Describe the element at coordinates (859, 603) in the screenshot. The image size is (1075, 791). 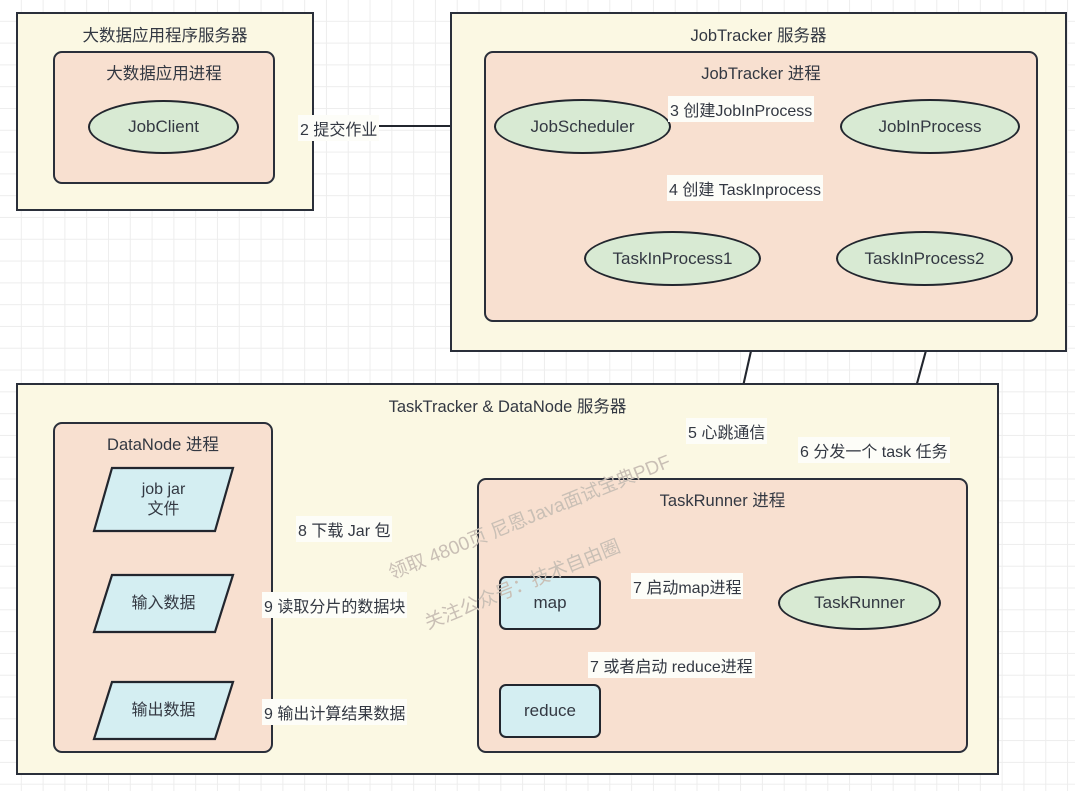
I see `node-task-runner: TaskRunner` at that location.